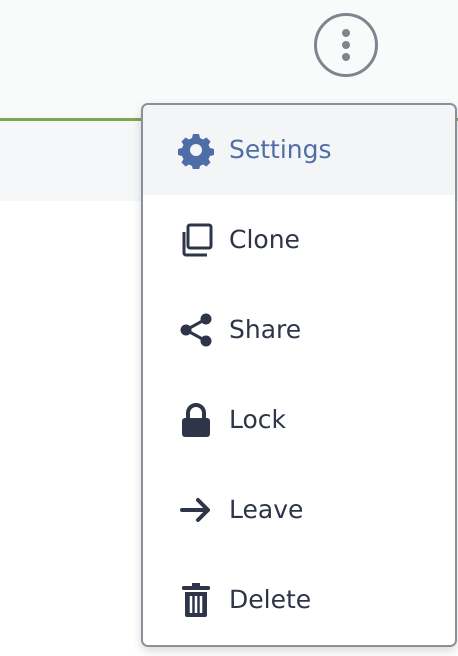 The image size is (458, 656). What do you see at coordinates (299, 330) in the screenshot?
I see `menu-item: Share` at bounding box center [299, 330].